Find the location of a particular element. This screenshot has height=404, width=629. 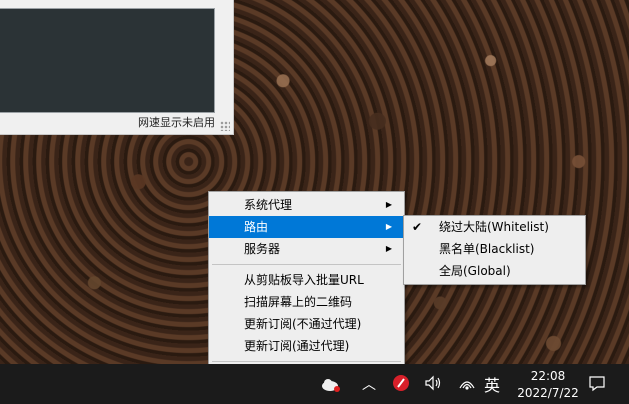

volume-icon is located at coordinates (433, 384).